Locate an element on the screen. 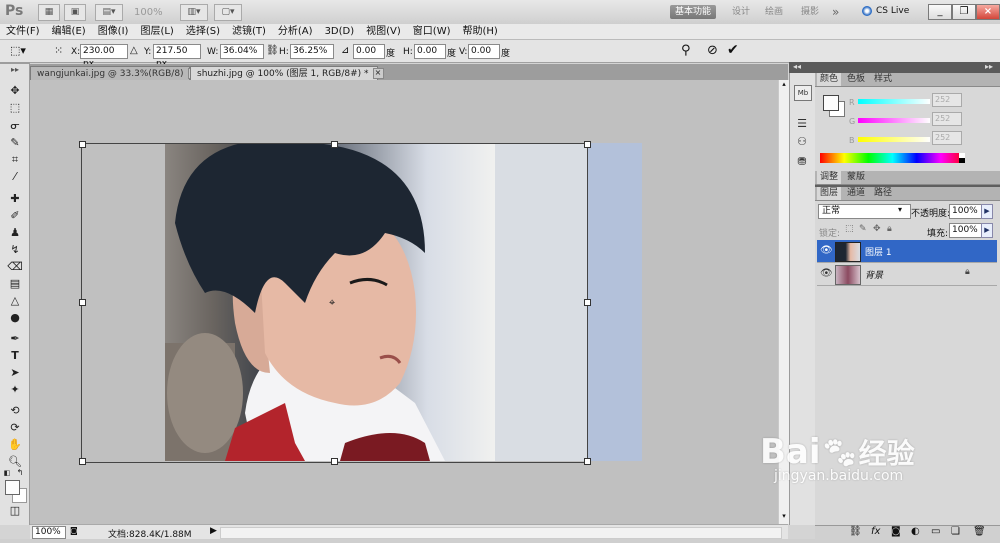 The width and height of the screenshot is (1000, 543). bridge-button: ▦ is located at coordinates (49, 12).